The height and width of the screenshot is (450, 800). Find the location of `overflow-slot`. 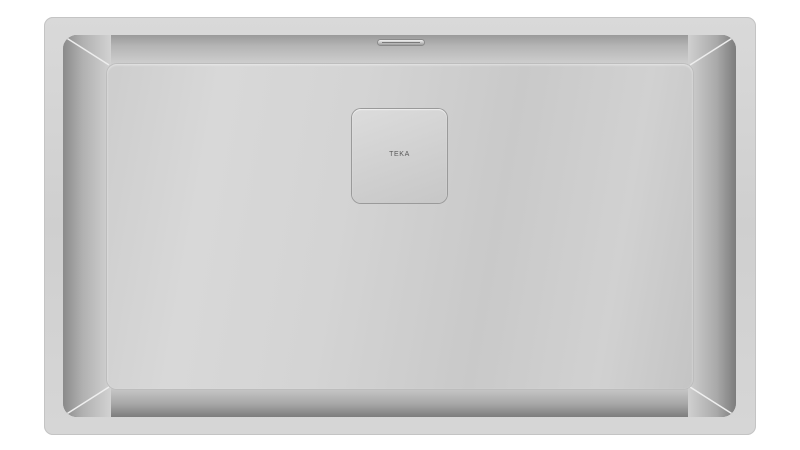

overflow-slot is located at coordinates (401, 42).